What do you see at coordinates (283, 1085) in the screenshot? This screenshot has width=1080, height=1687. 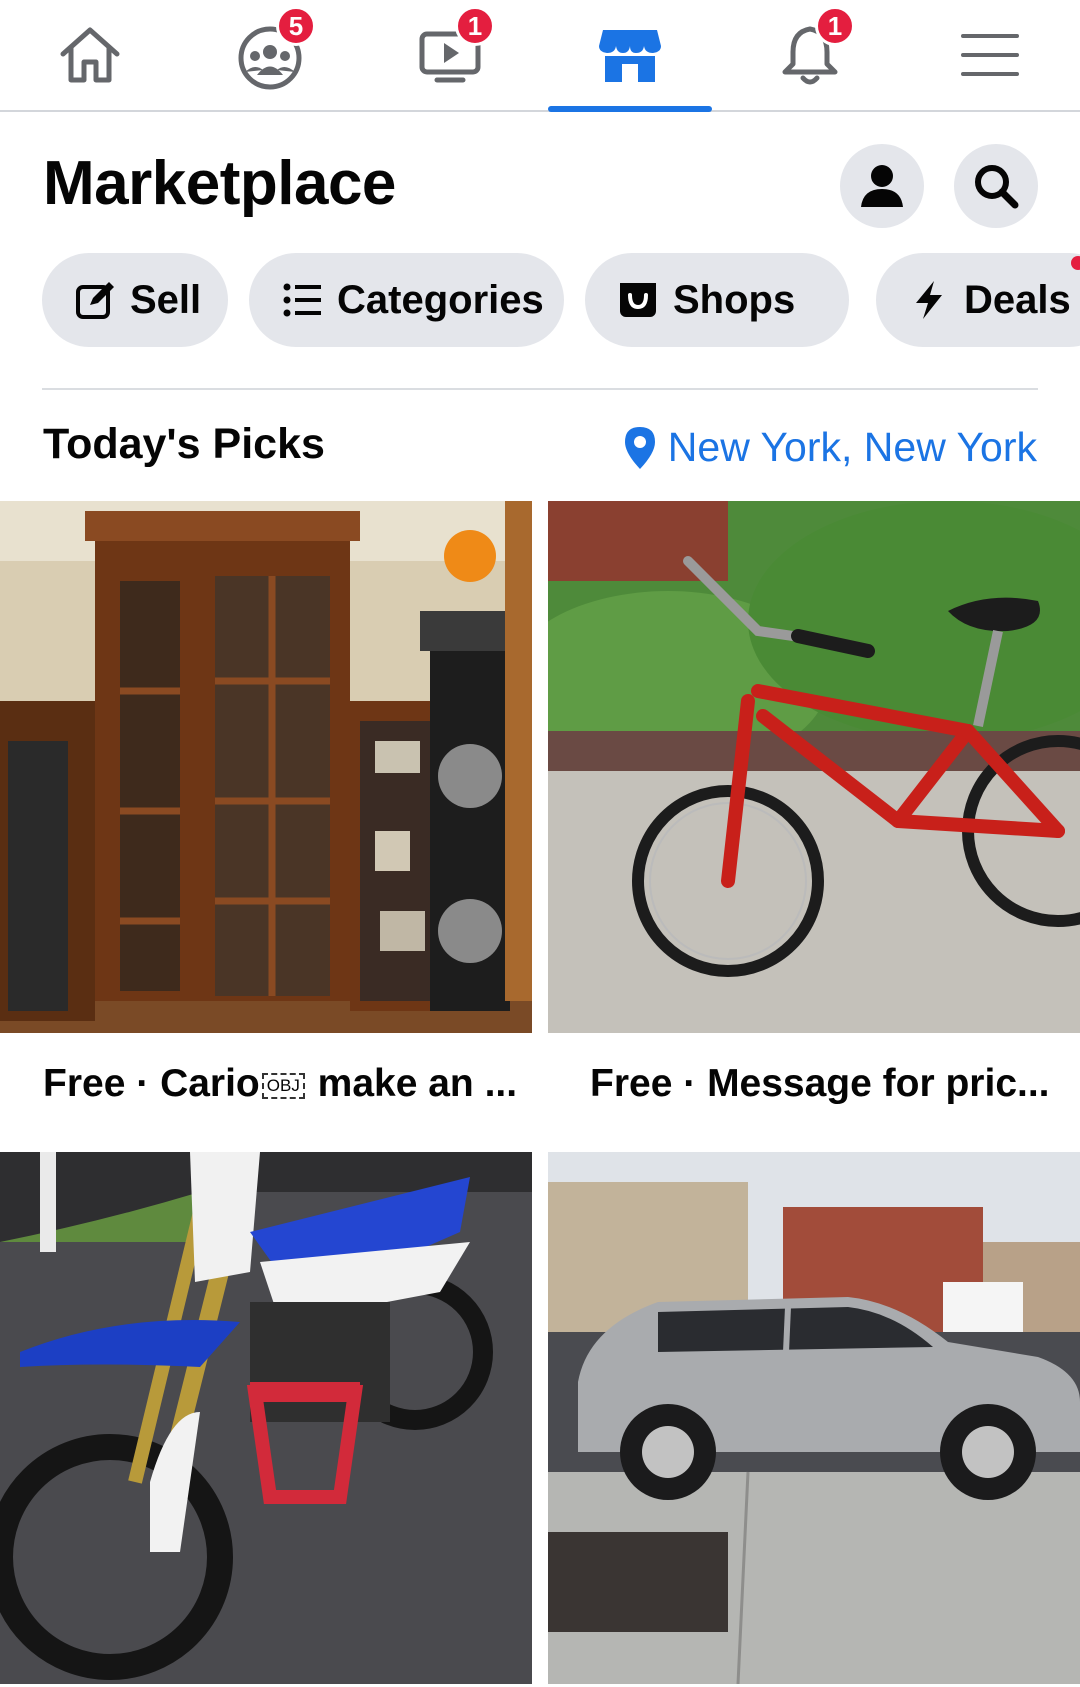 I see `object-replacement-char: OBJ` at bounding box center [283, 1085].